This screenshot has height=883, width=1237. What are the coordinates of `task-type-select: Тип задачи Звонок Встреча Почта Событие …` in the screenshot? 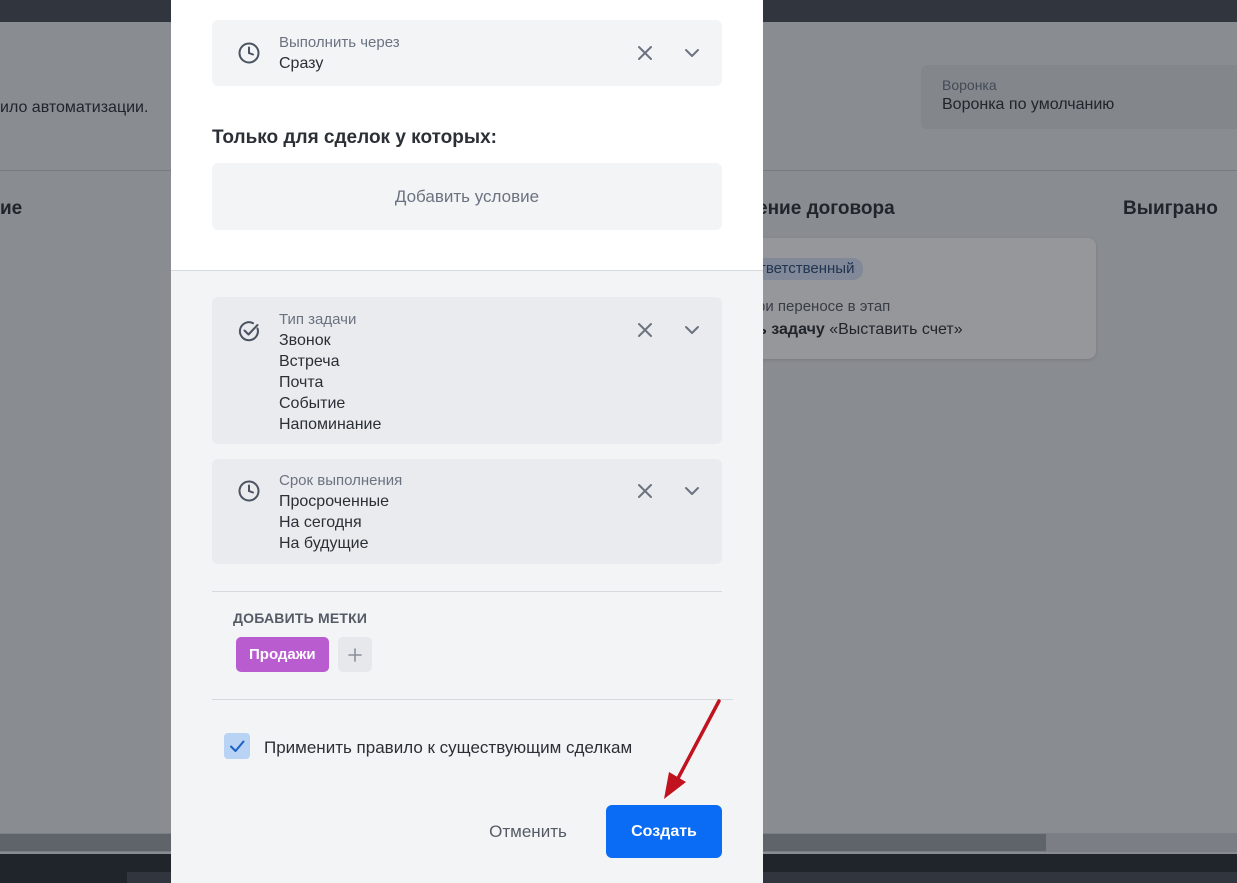 It's located at (467, 370).